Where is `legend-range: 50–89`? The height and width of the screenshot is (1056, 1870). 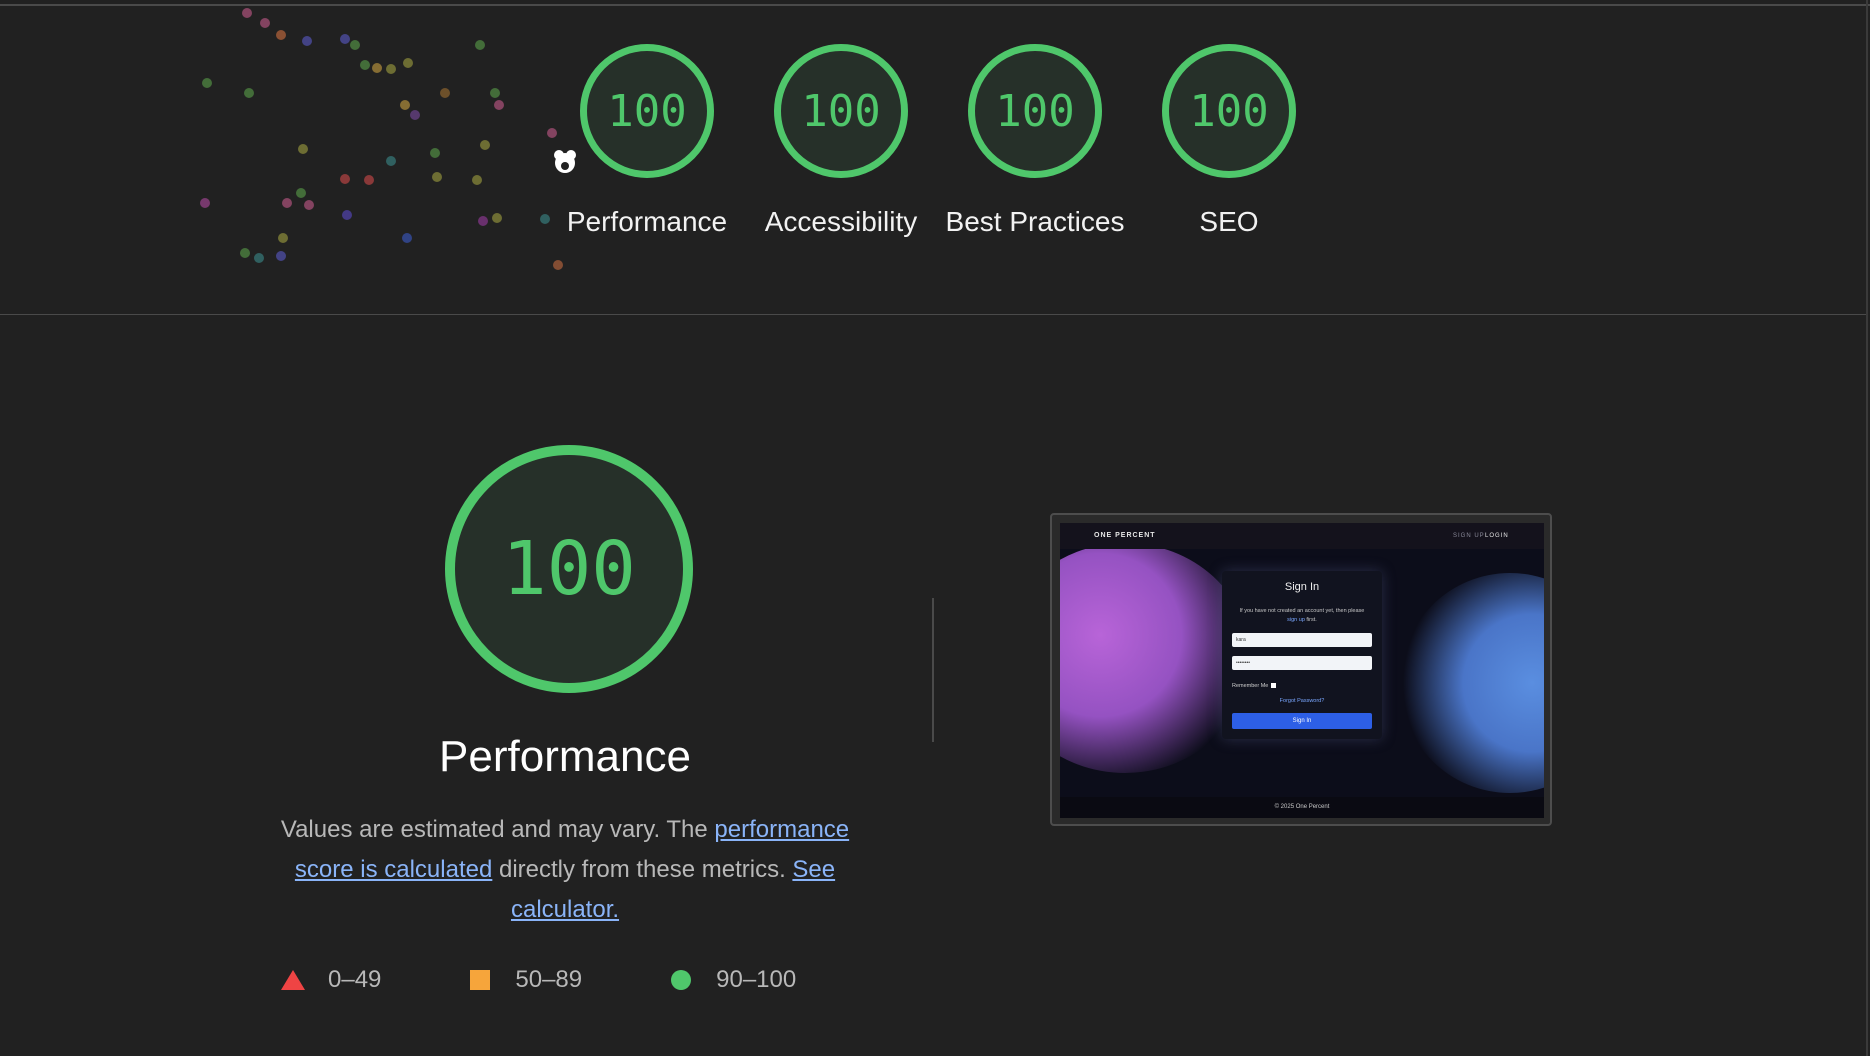 legend-range: 50–89 is located at coordinates (549, 979).